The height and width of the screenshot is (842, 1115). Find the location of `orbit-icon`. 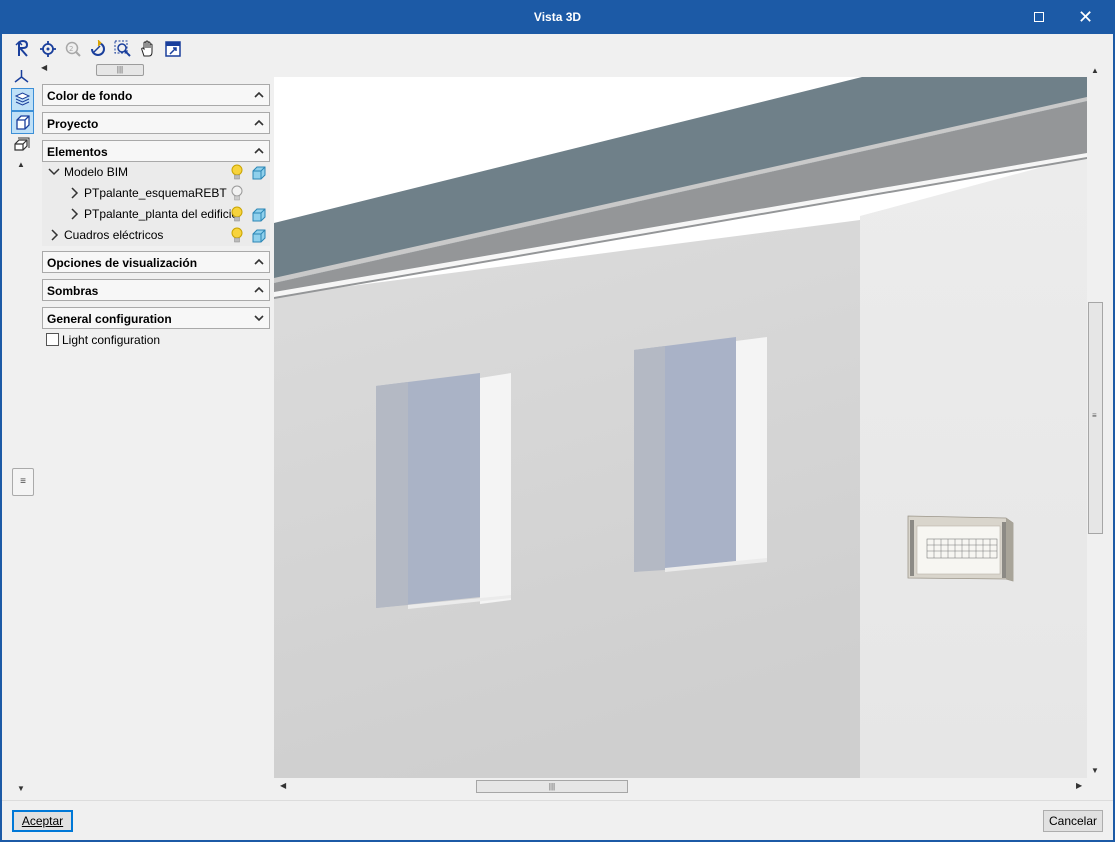

orbit-icon is located at coordinates (22, 48).